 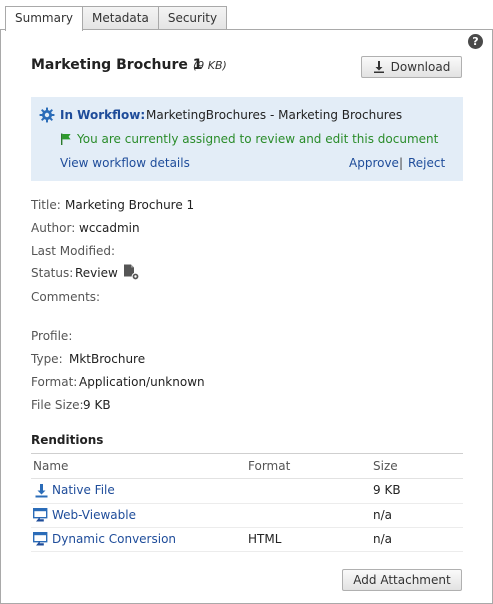 I want to click on rendition-size-dynamic: n/a, so click(x=383, y=539).